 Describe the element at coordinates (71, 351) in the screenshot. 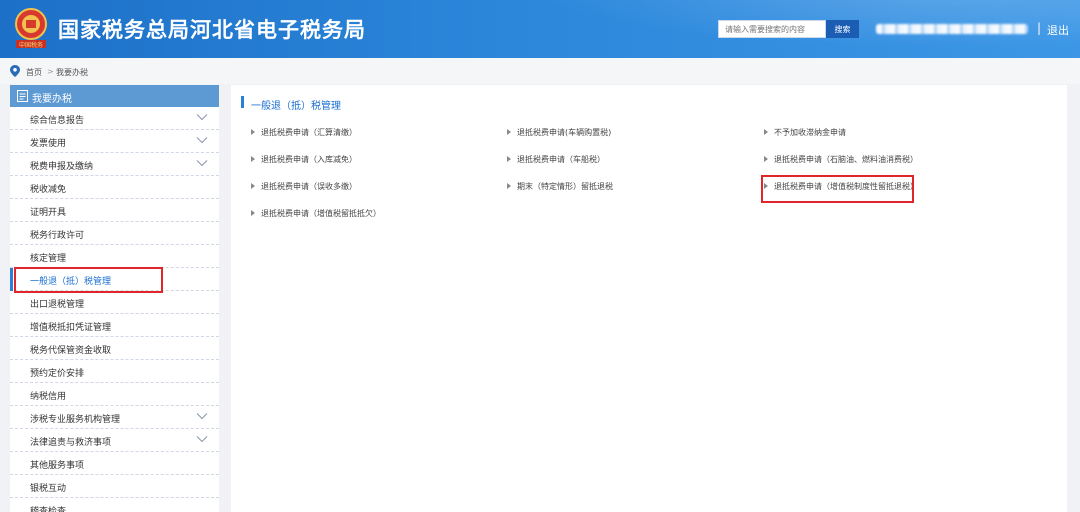

I see `sidebar-item-label: 税务代保管资金收取` at that location.